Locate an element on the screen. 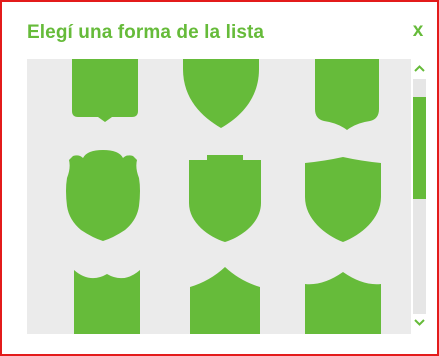  shield-shape-notched-square is located at coordinates (105, 91).